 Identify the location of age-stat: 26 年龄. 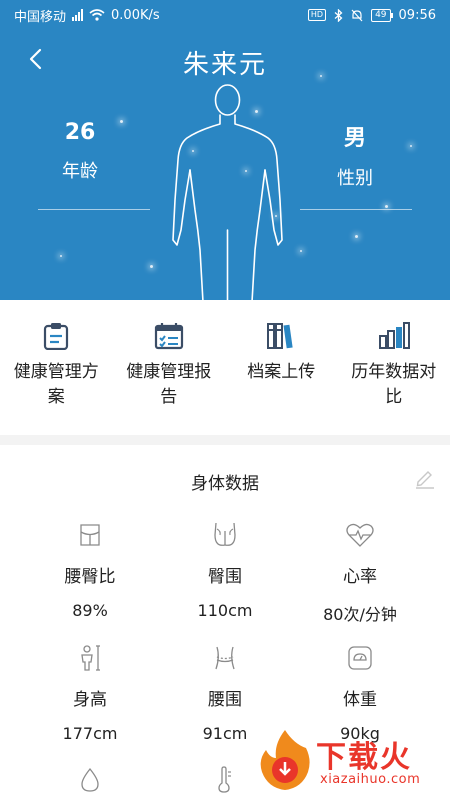
(80, 151).